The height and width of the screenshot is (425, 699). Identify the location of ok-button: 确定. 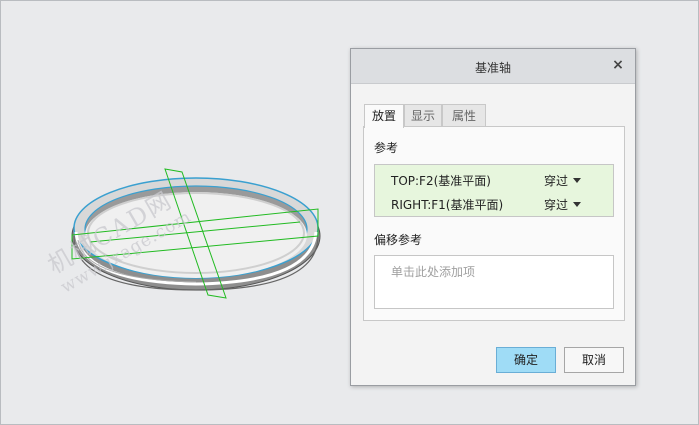
(526, 360).